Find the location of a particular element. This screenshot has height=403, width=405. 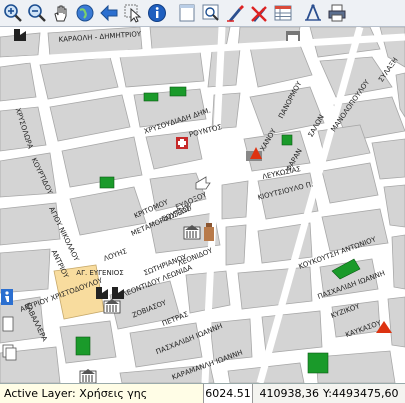

coordinate-x: 410938,36 is located at coordinates (289, 393).